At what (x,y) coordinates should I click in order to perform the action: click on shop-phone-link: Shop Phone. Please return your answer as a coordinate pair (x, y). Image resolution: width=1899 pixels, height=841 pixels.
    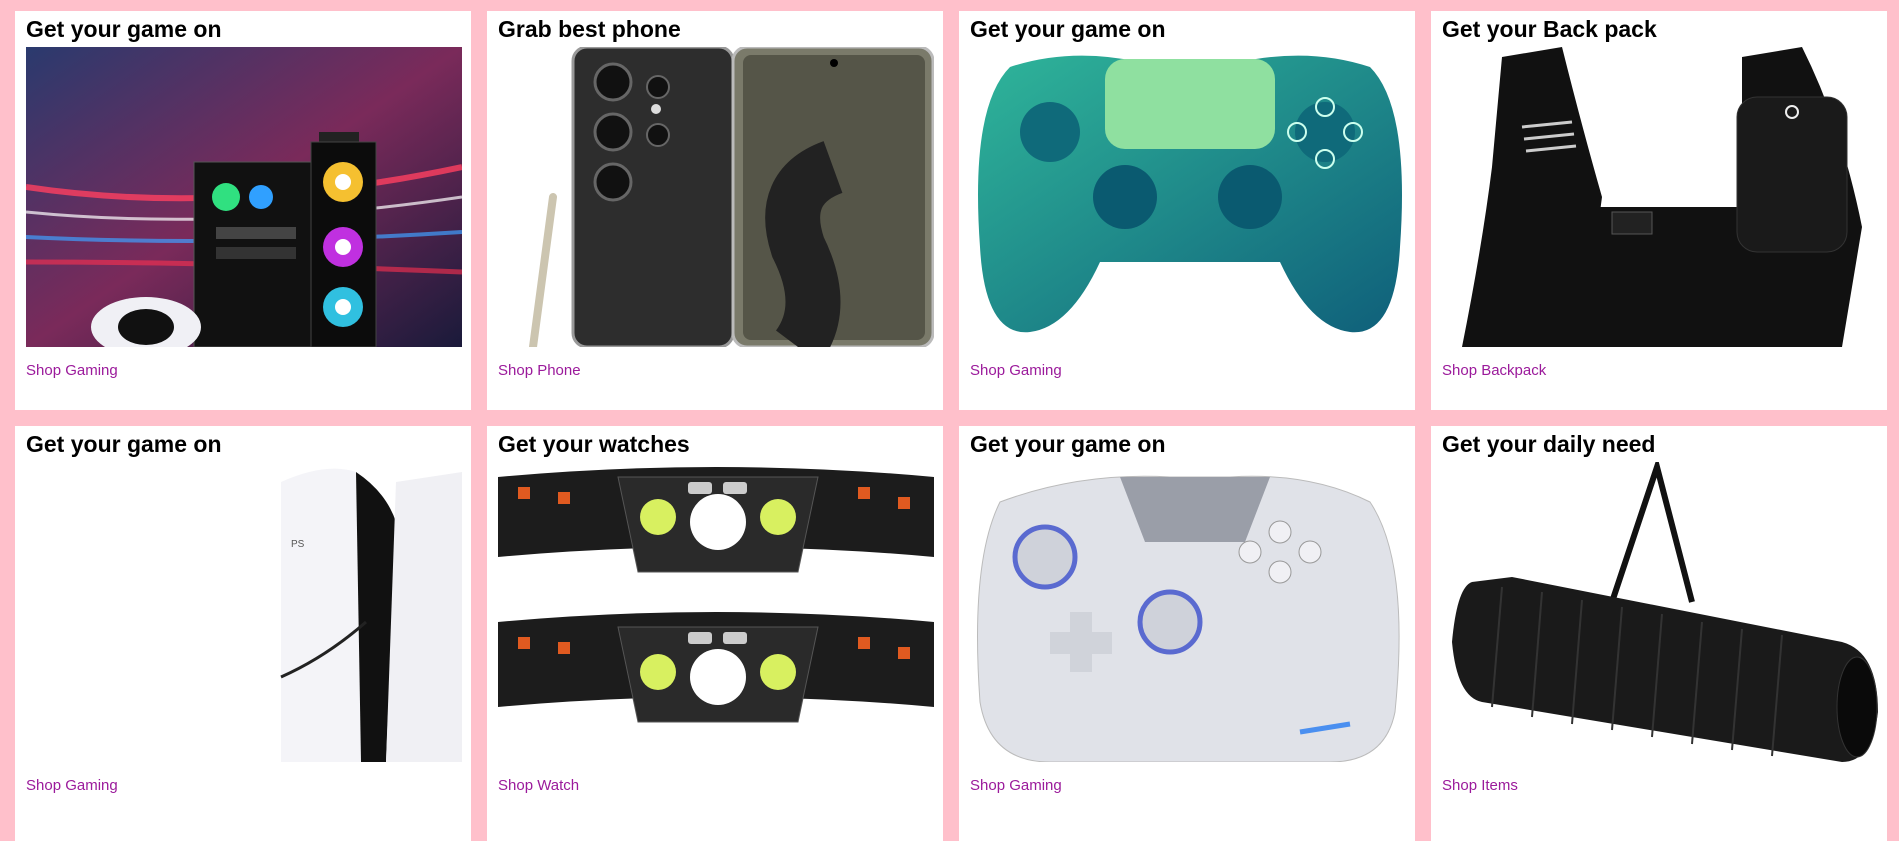
    Looking at the image, I should click on (539, 370).